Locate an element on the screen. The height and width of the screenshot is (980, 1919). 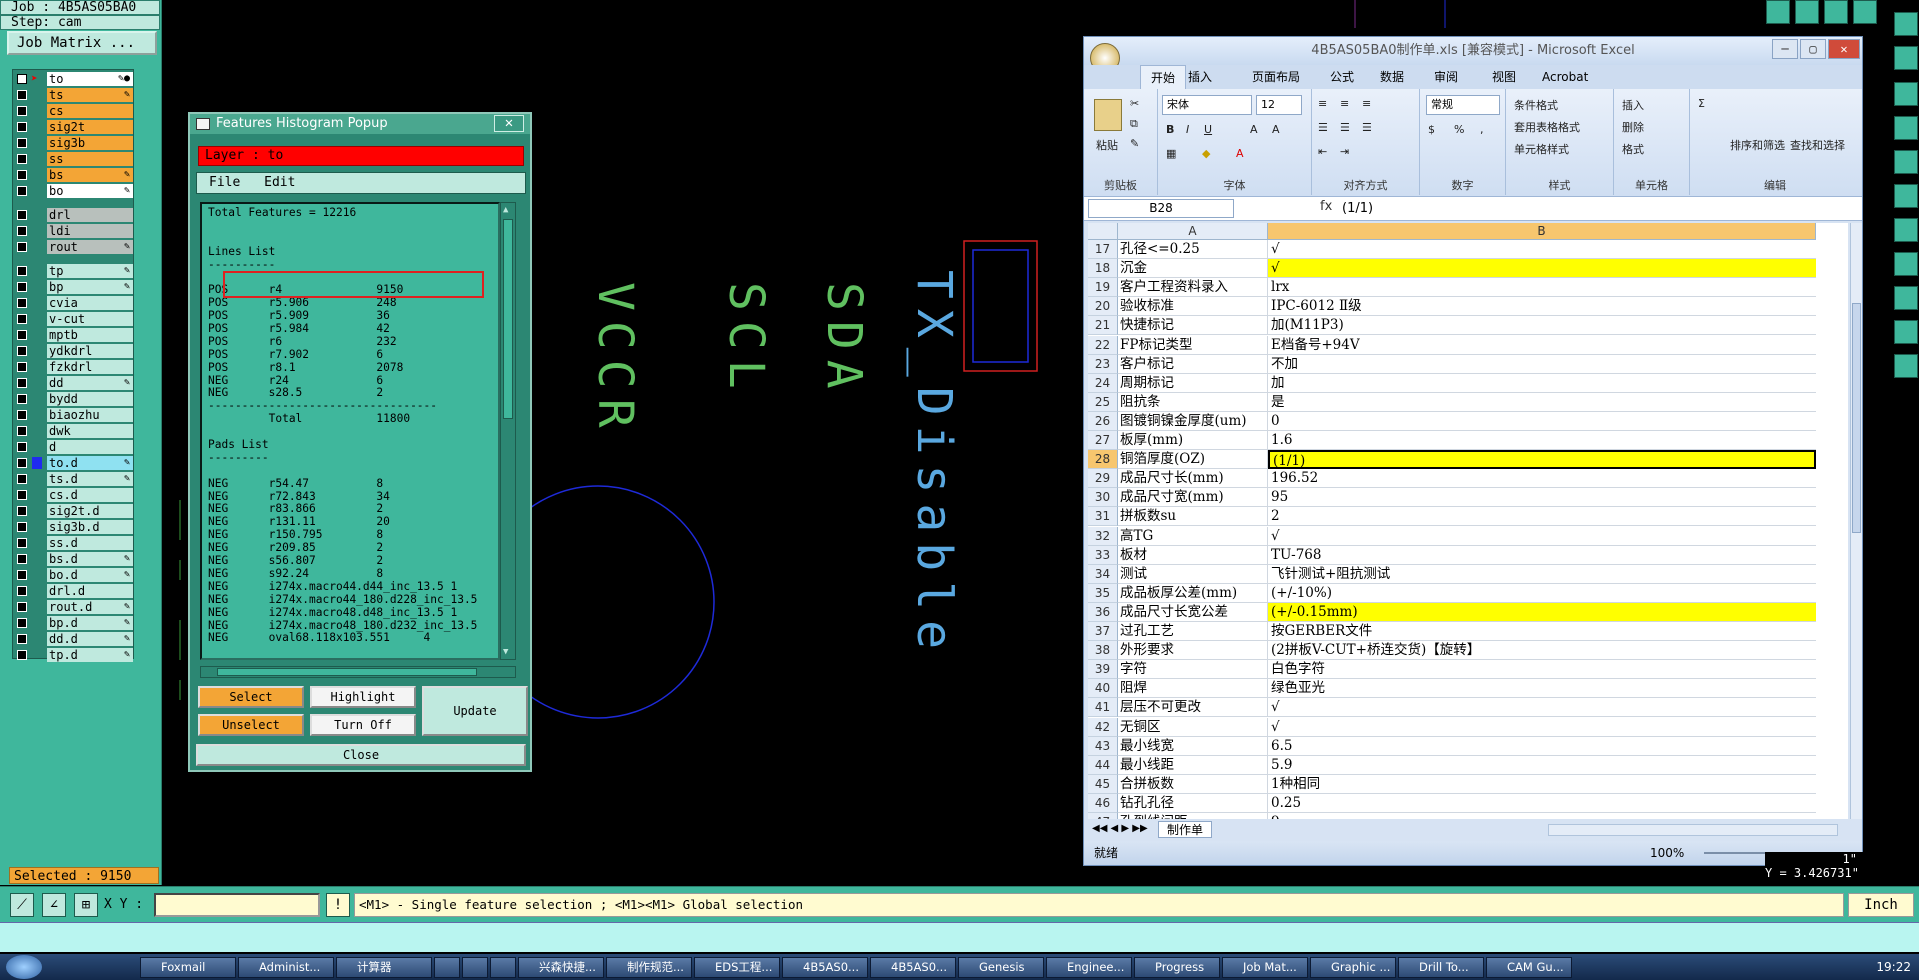
list-line: POS r7.902 6 is located at coordinates (350, 355).